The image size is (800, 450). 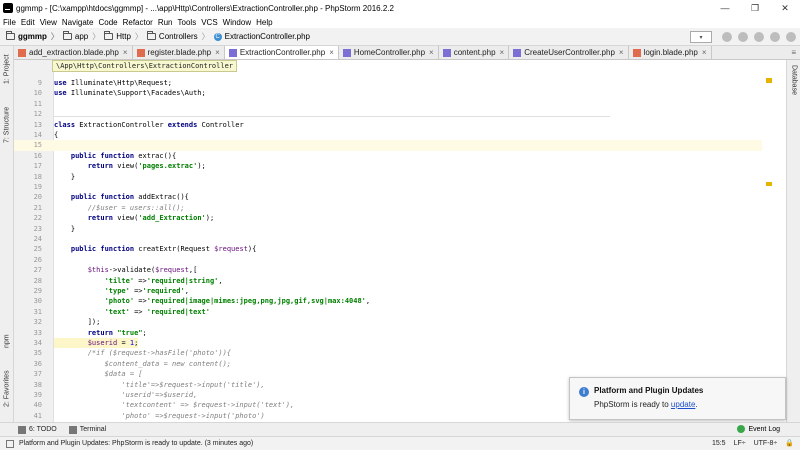 What do you see at coordinates (388, 291) in the screenshot?
I see `code-line: 29 'type' =>'required',` at bounding box center [388, 291].